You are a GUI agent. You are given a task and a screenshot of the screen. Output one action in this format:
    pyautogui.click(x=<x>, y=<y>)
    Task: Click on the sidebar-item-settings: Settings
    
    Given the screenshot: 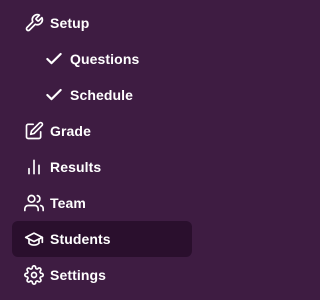 What is the action you would take?
    pyautogui.click(x=102, y=275)
    